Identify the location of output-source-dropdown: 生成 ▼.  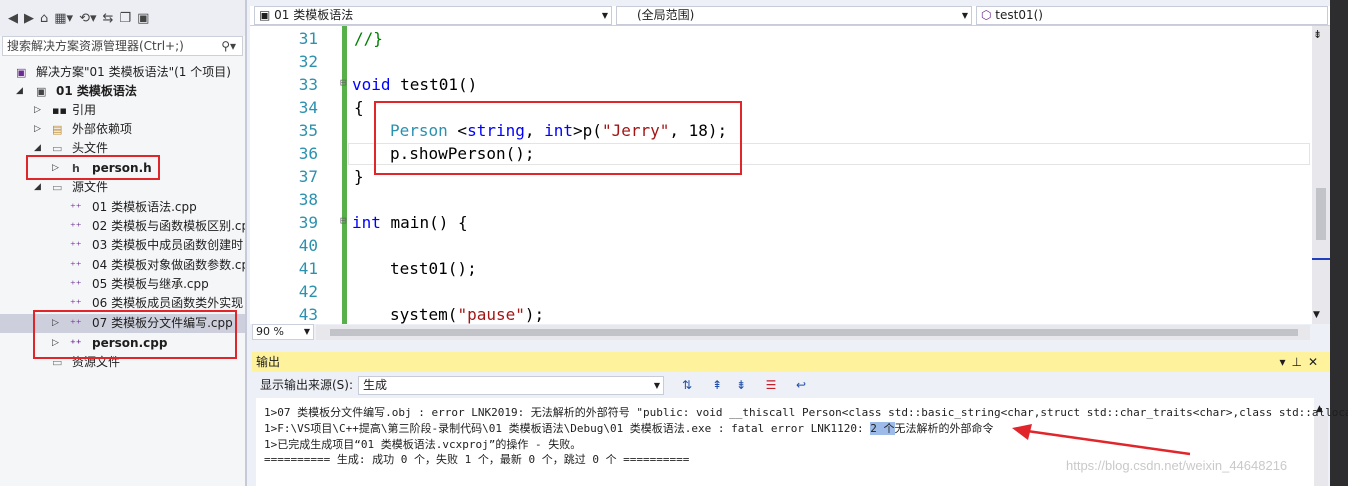
(511, 385).